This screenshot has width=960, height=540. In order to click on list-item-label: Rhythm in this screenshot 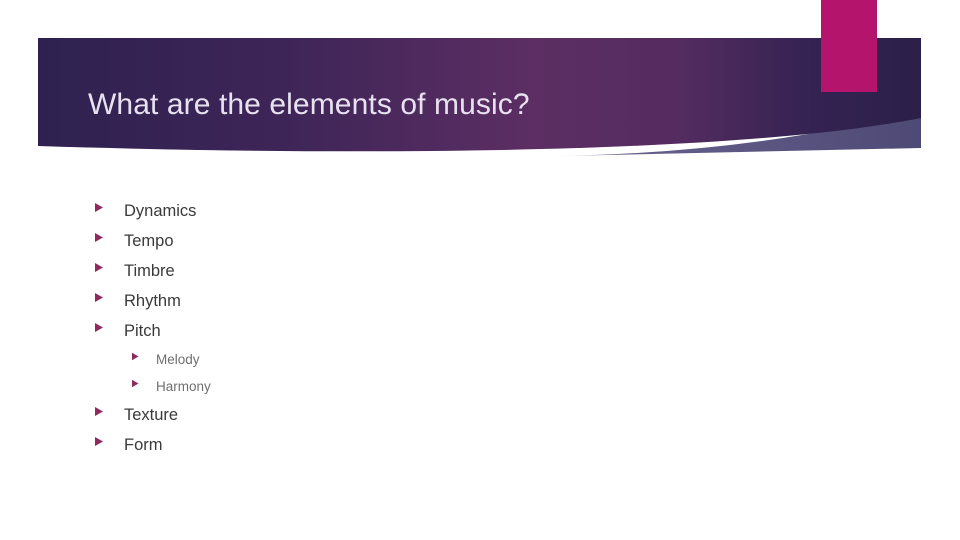, I will do `click(152, 301)`.